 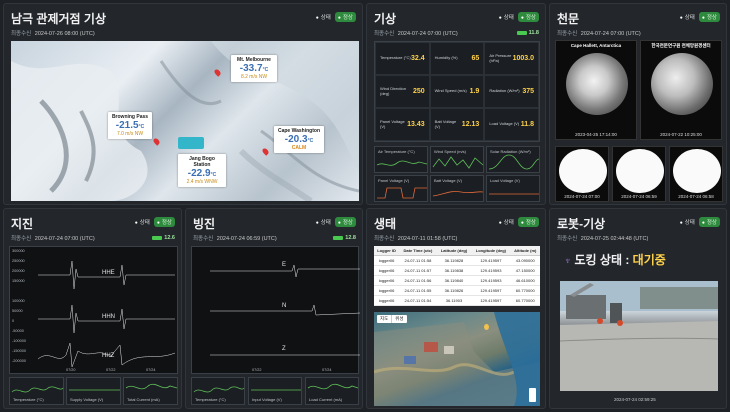 What do you see at coordinates (299, 148) in the screenshot?
I see `station-wind: CALM` at bounding box center [299, 148].